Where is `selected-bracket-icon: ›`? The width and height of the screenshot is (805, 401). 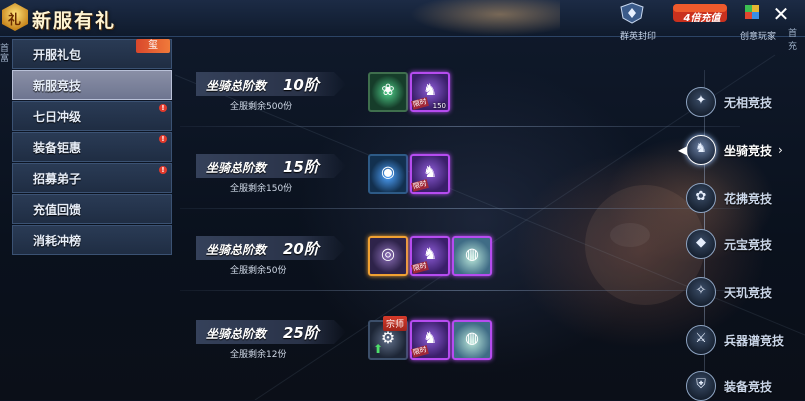
selected-bracket-icon: › is located at coordinates (780, 150).